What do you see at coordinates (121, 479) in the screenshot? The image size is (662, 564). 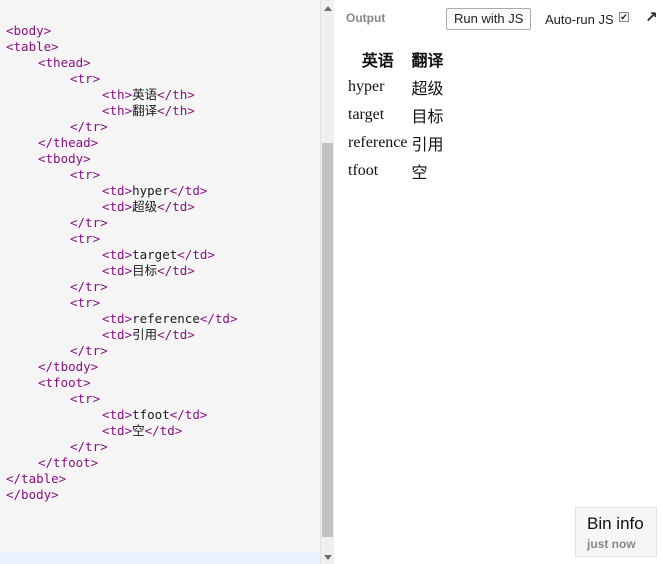 I see `code-line: </table>` at bounding box center [121, 479].